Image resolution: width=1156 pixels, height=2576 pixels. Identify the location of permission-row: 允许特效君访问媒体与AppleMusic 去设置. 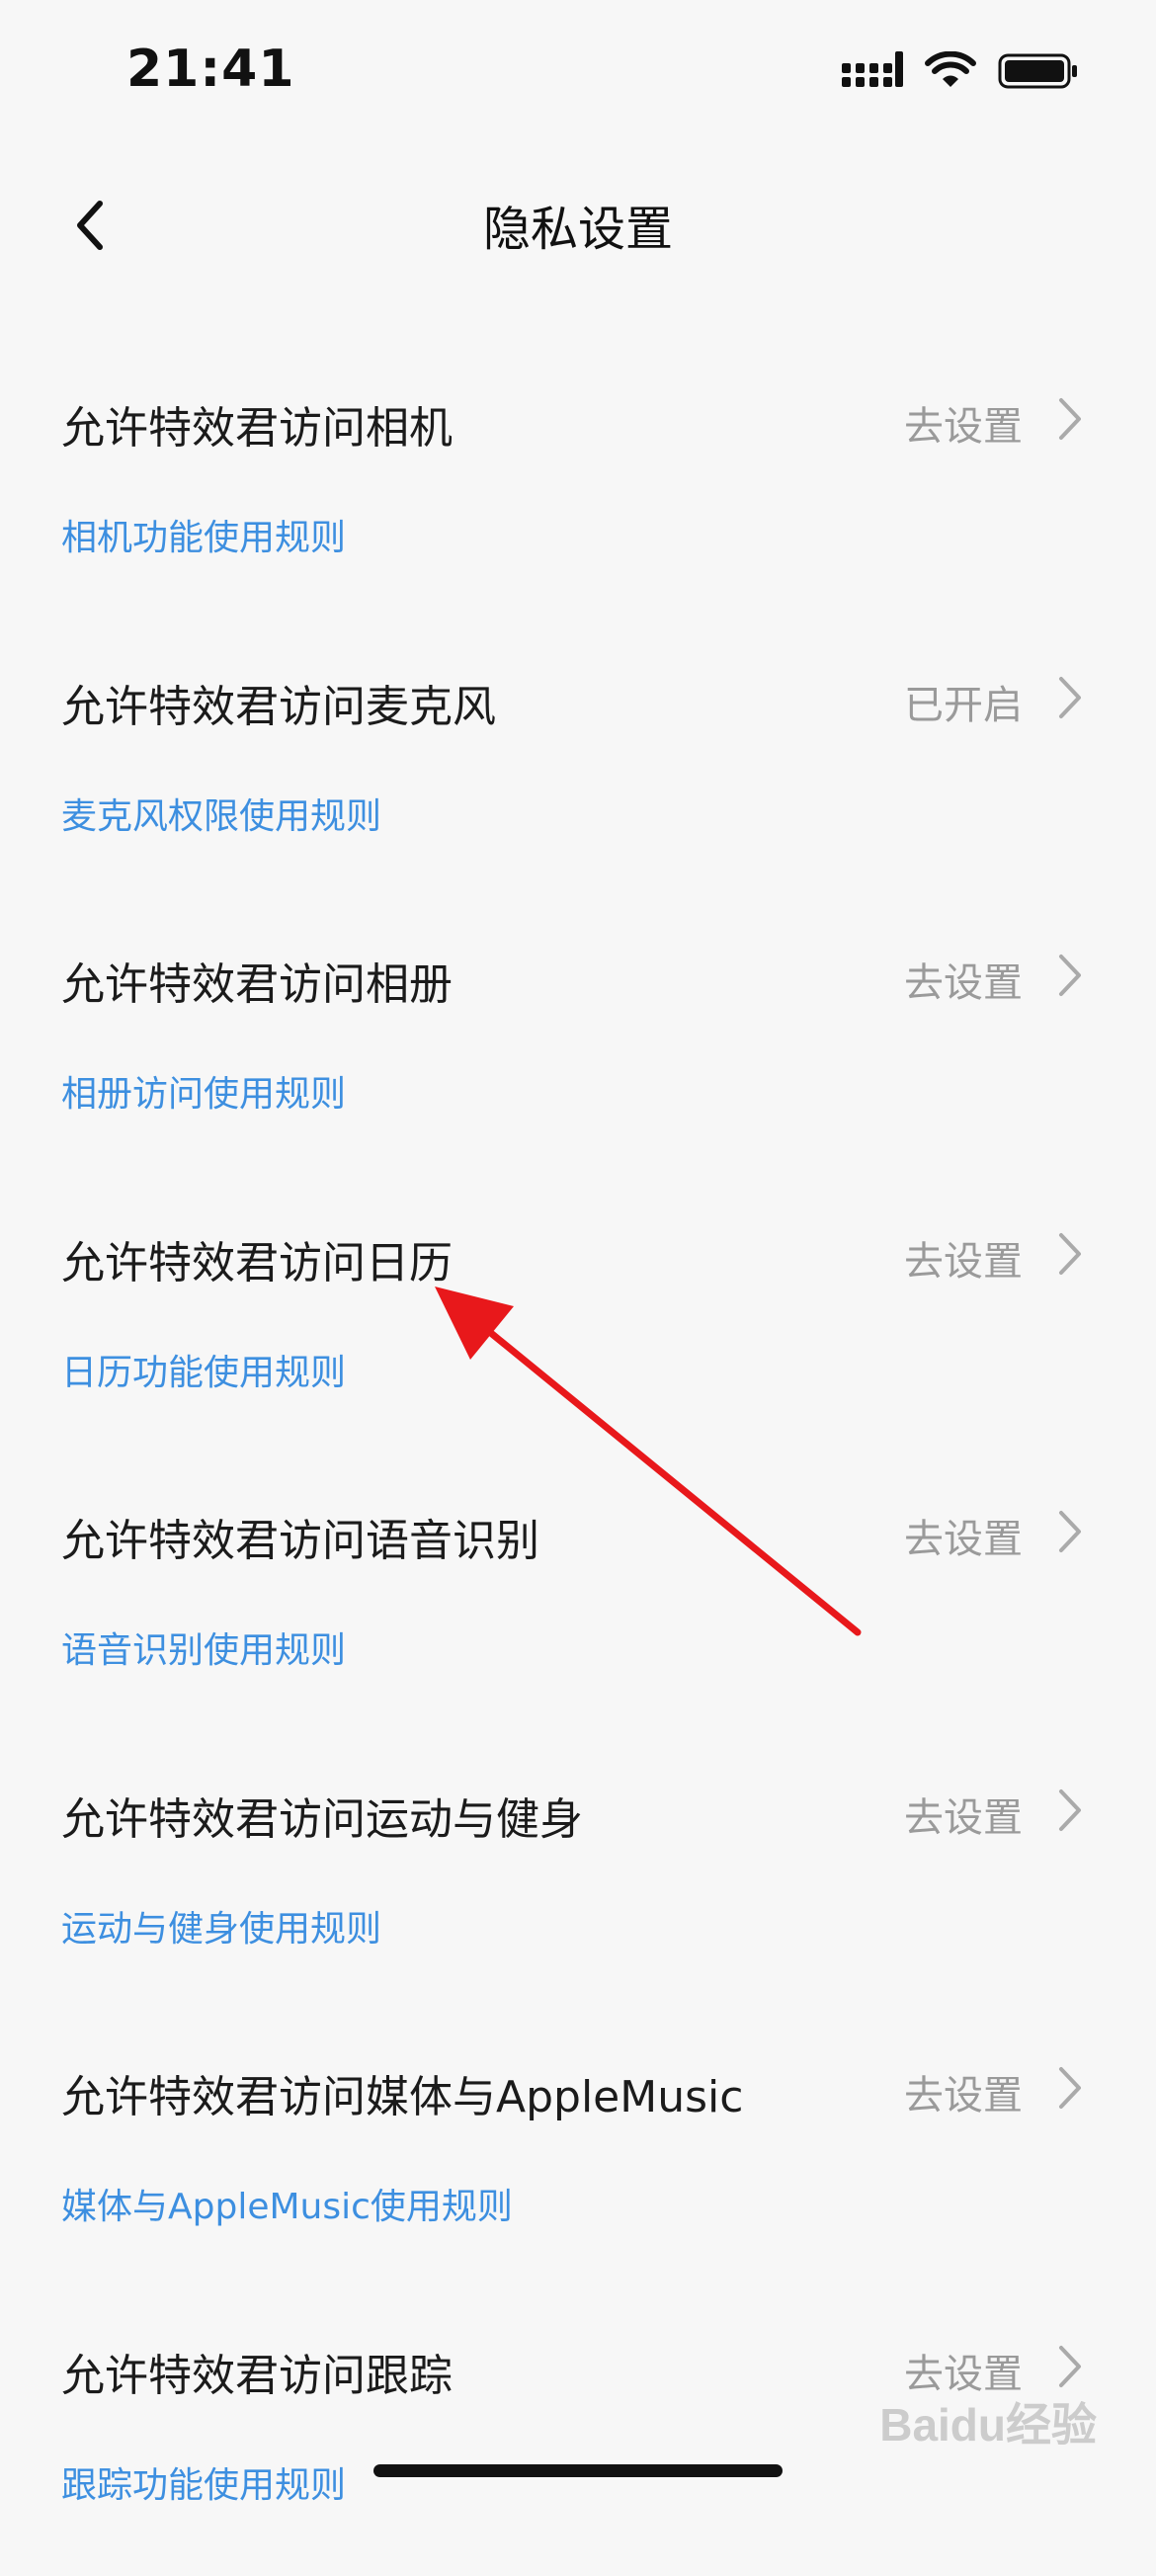
(578, 2089).